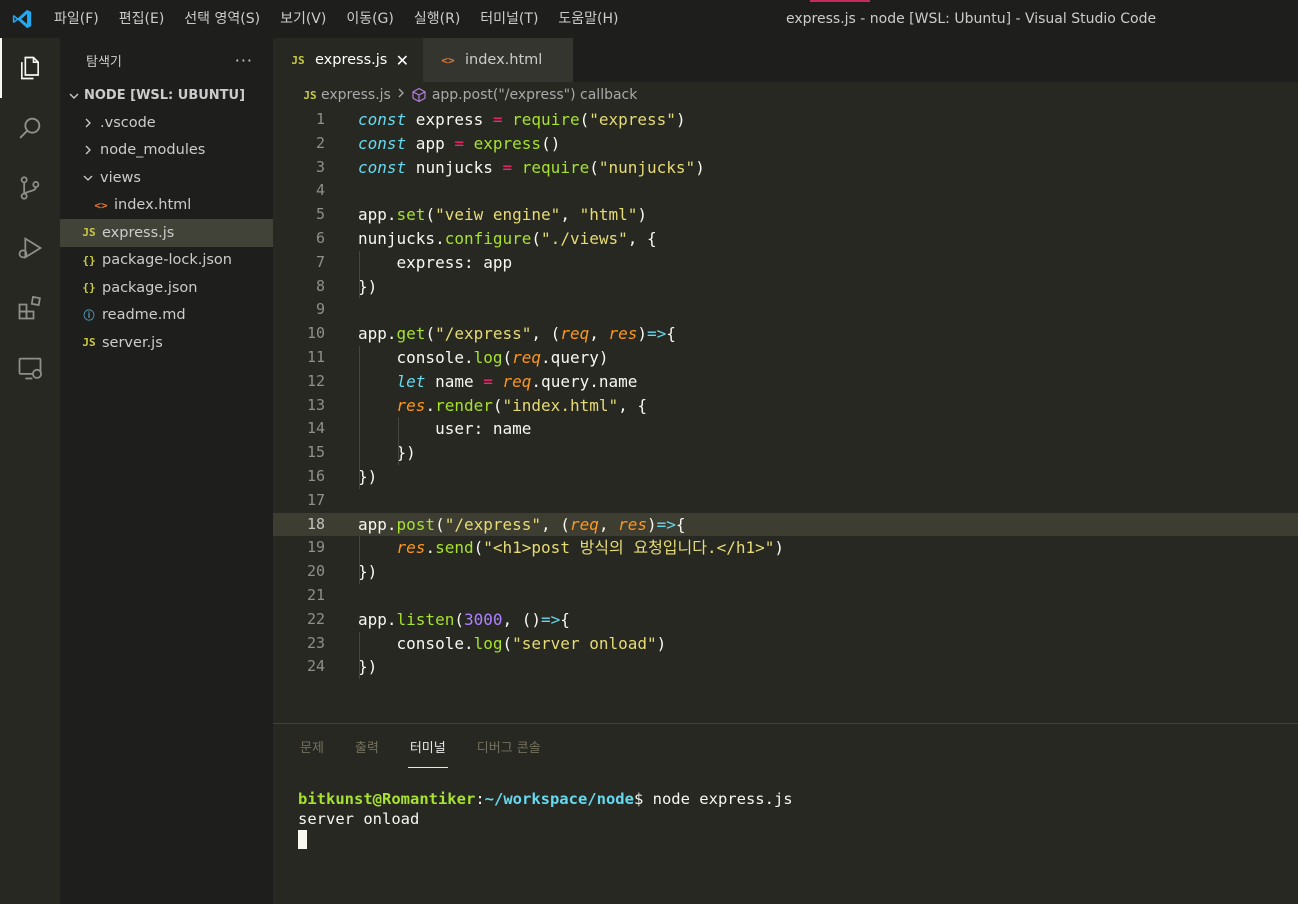 The width and height of the screenshot is (1298, 904). I want to click on code-text: const express = require("express"), so click(522, 120).